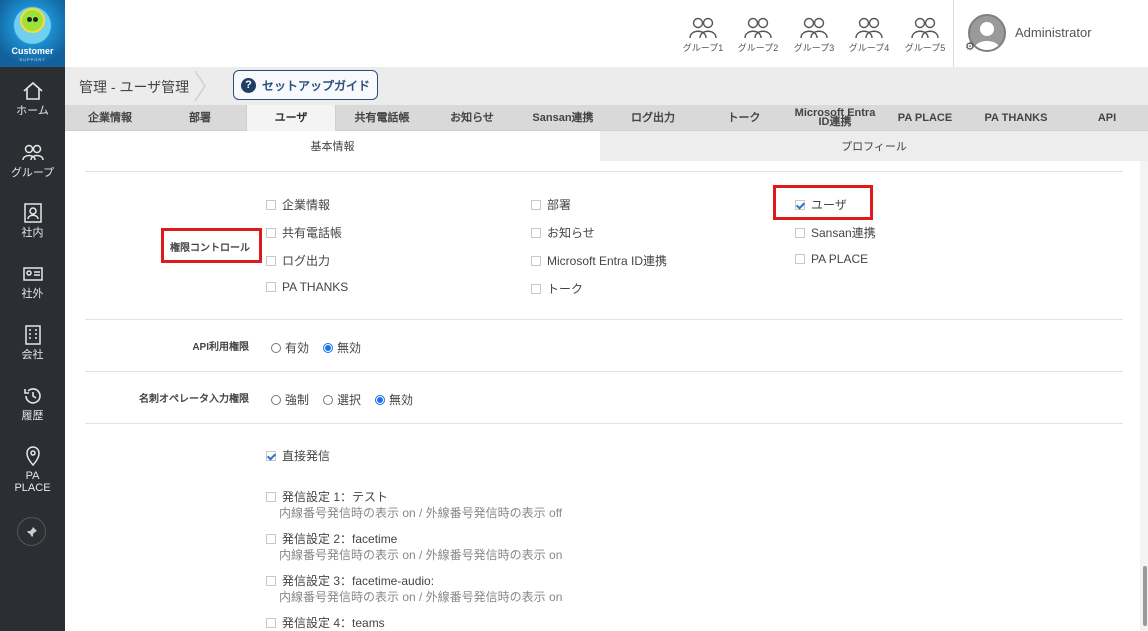 The width and height of the screenshot is (1148, 631). I want to click on call-setting-3-checkbox: 発信設定 3：facetime-audio:, so click(350, 580).